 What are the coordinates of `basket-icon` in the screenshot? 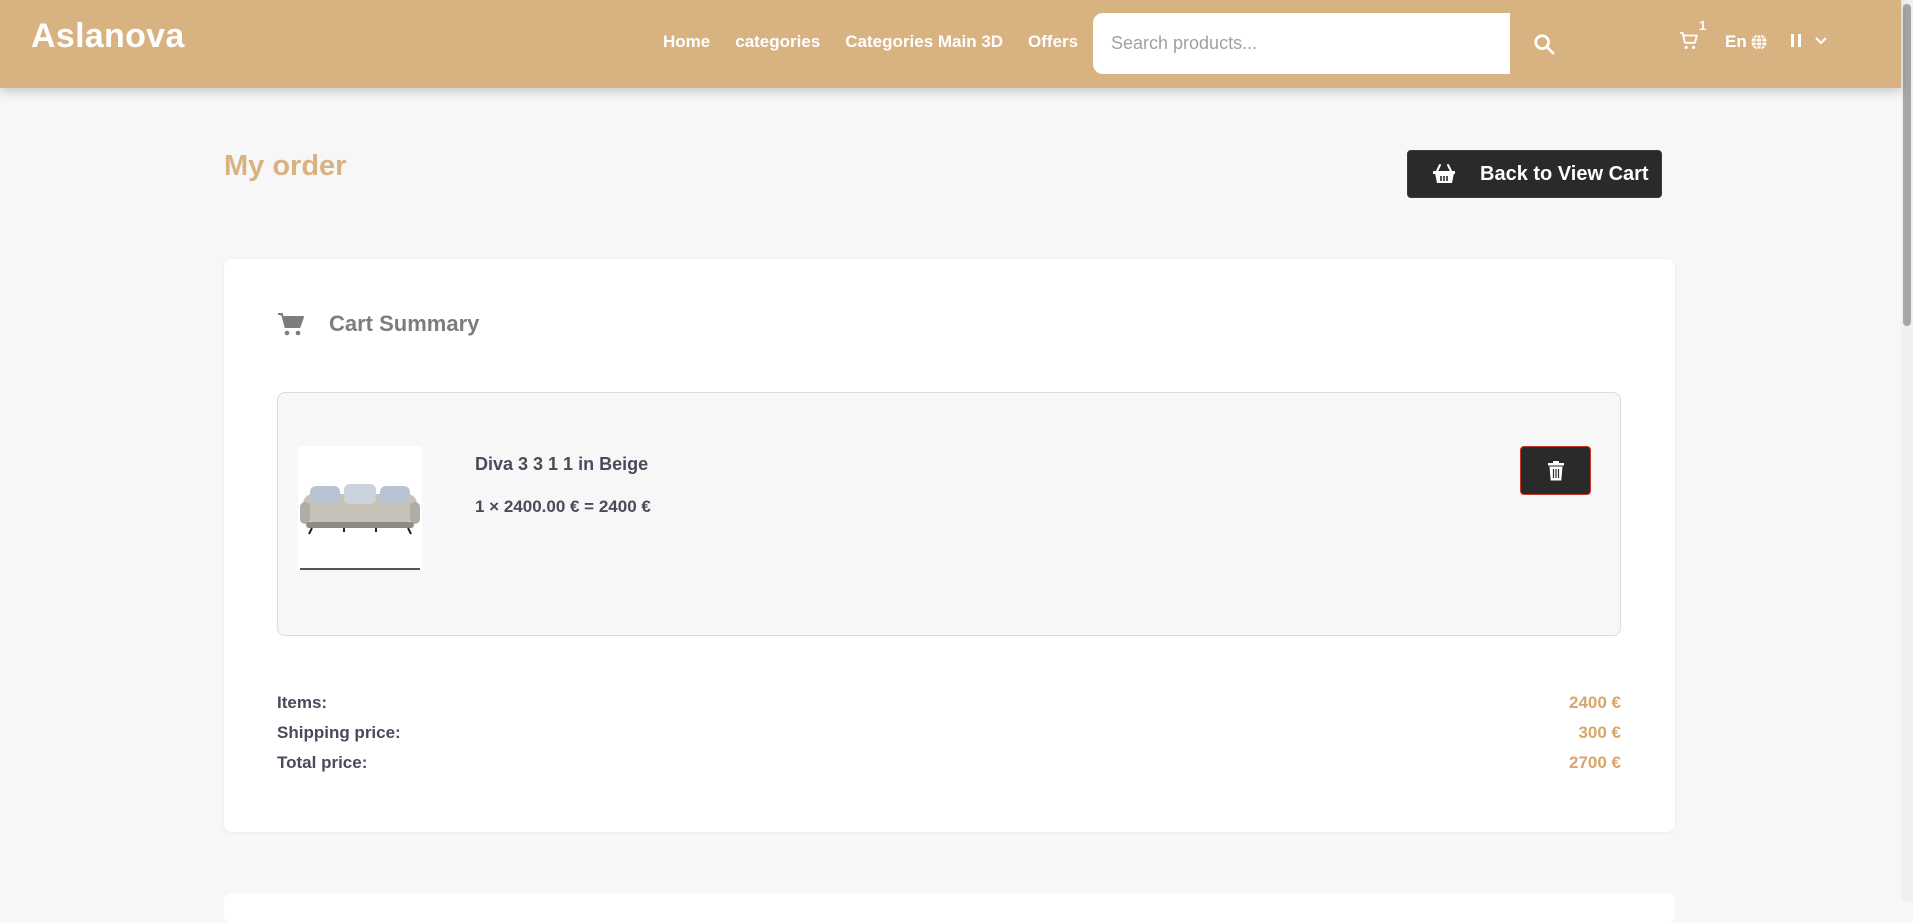 It's located at (1444, 173).